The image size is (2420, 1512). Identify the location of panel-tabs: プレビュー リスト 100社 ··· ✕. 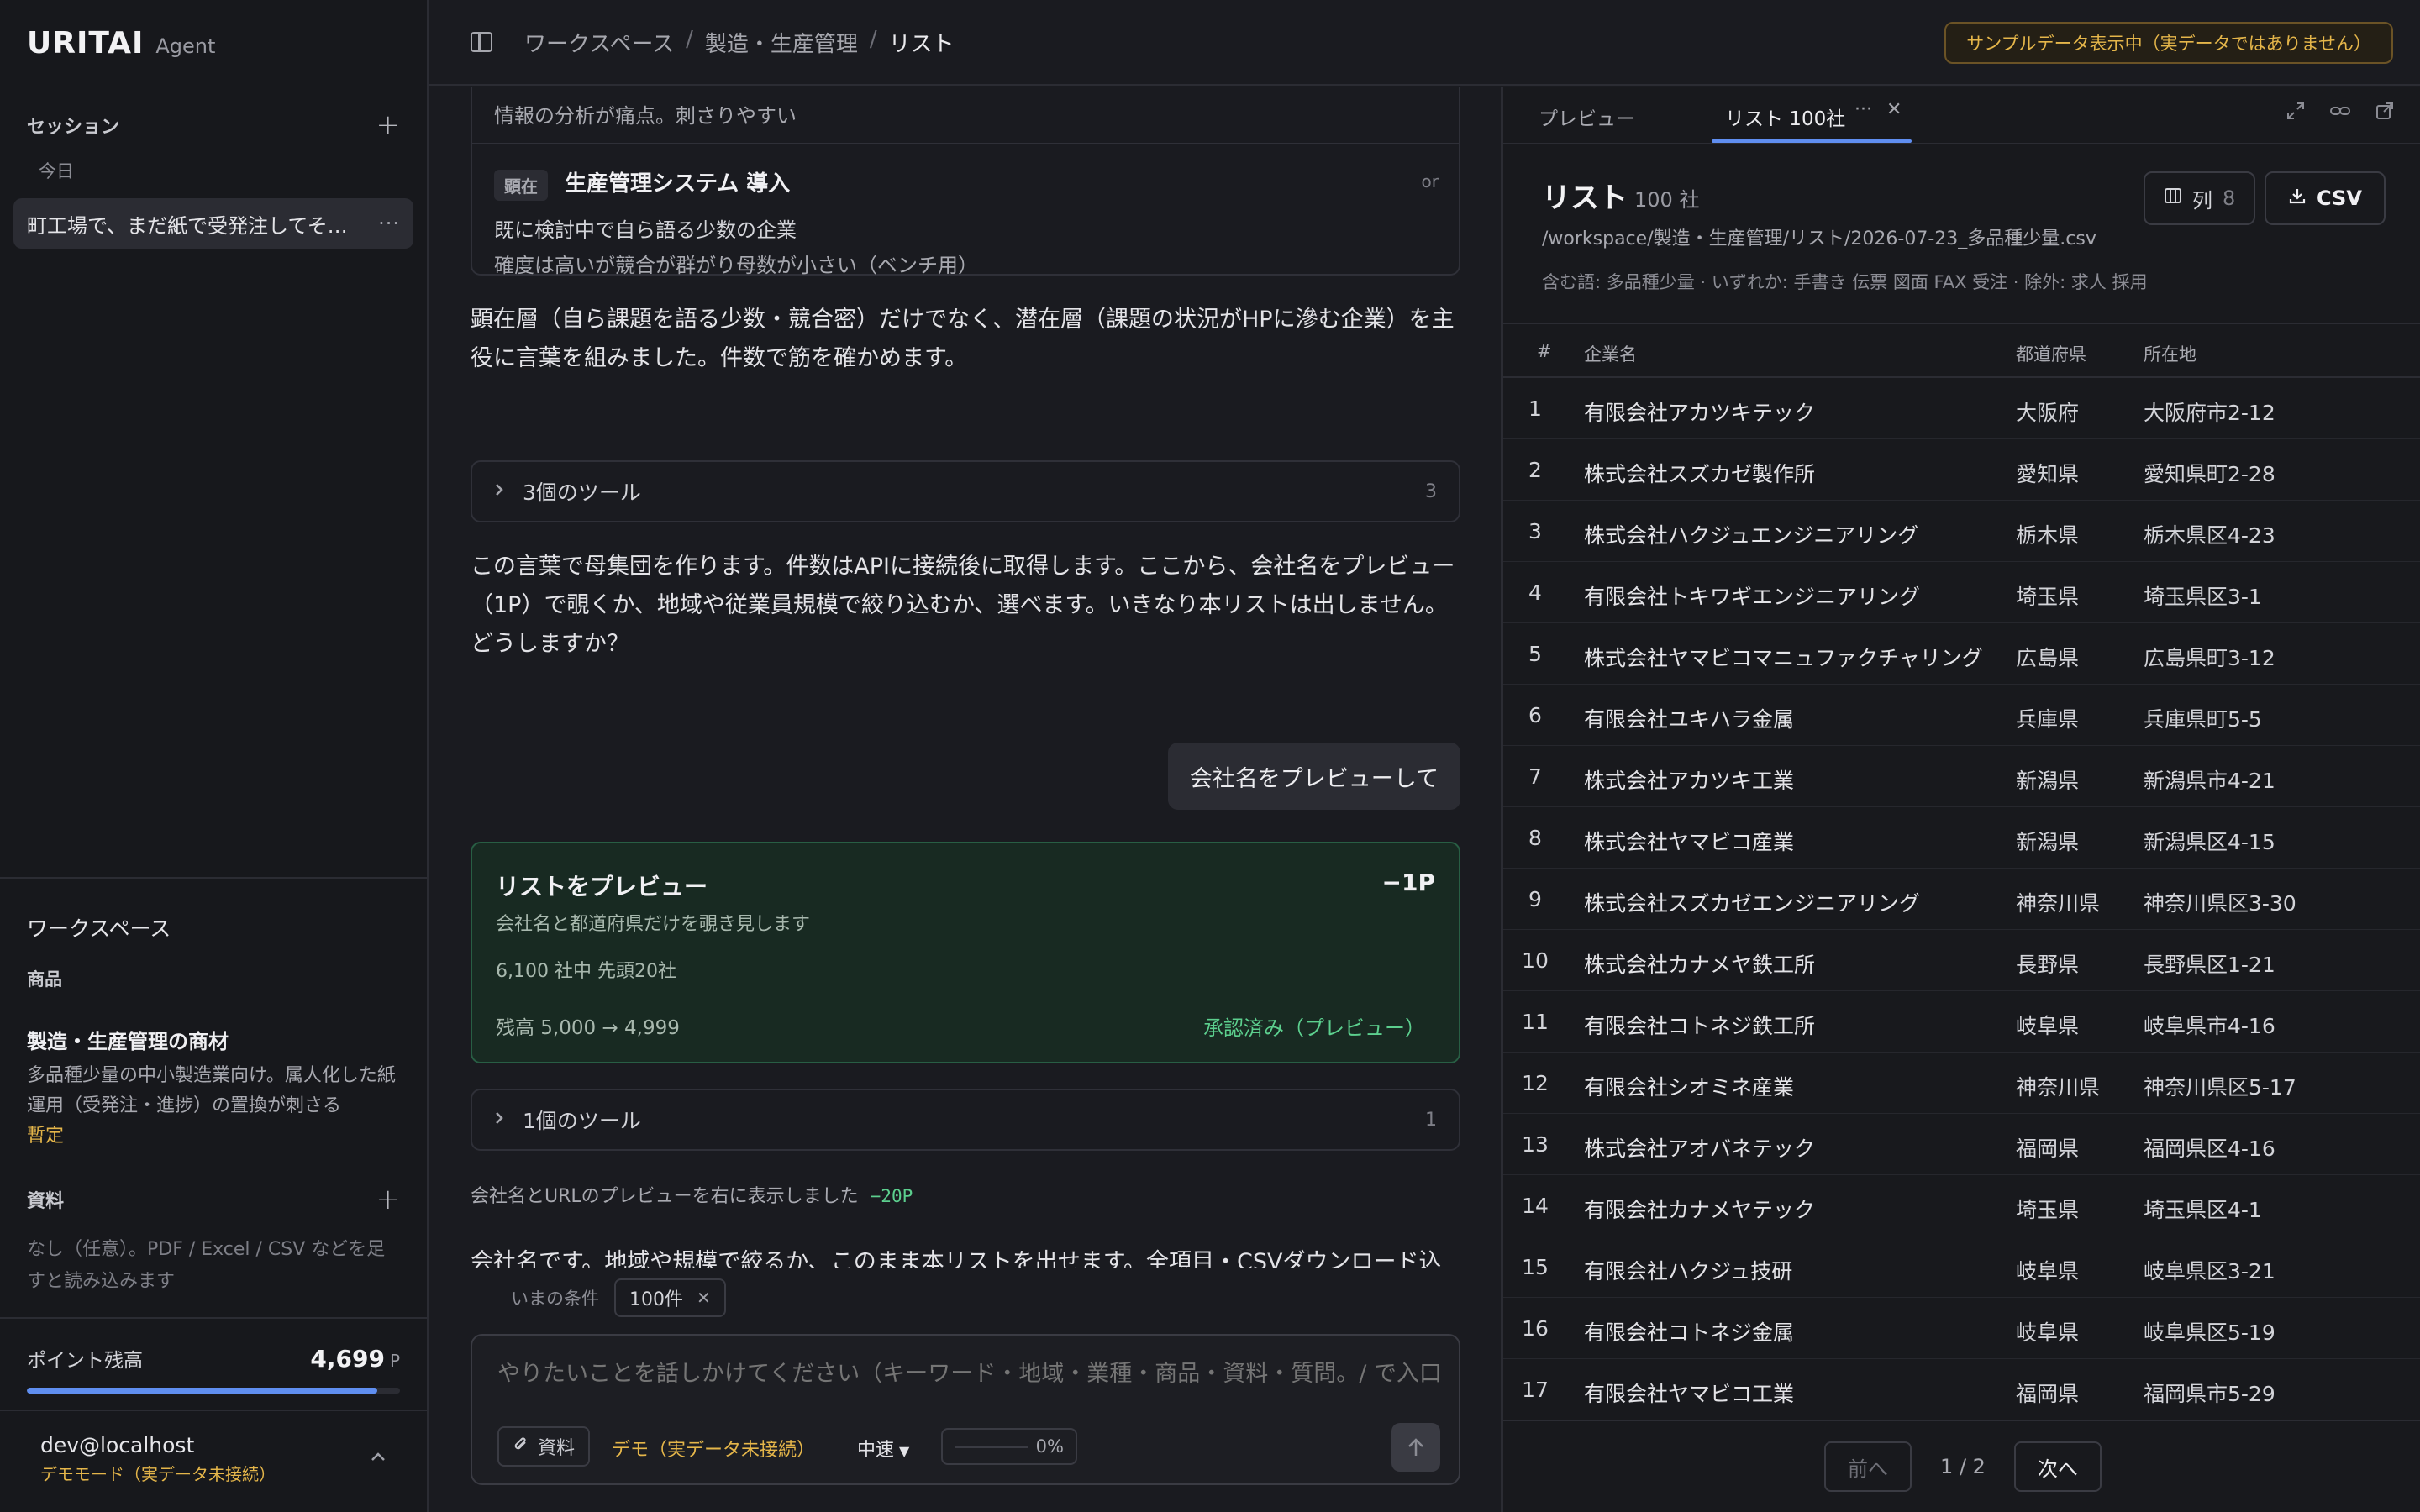
(1962, 115).